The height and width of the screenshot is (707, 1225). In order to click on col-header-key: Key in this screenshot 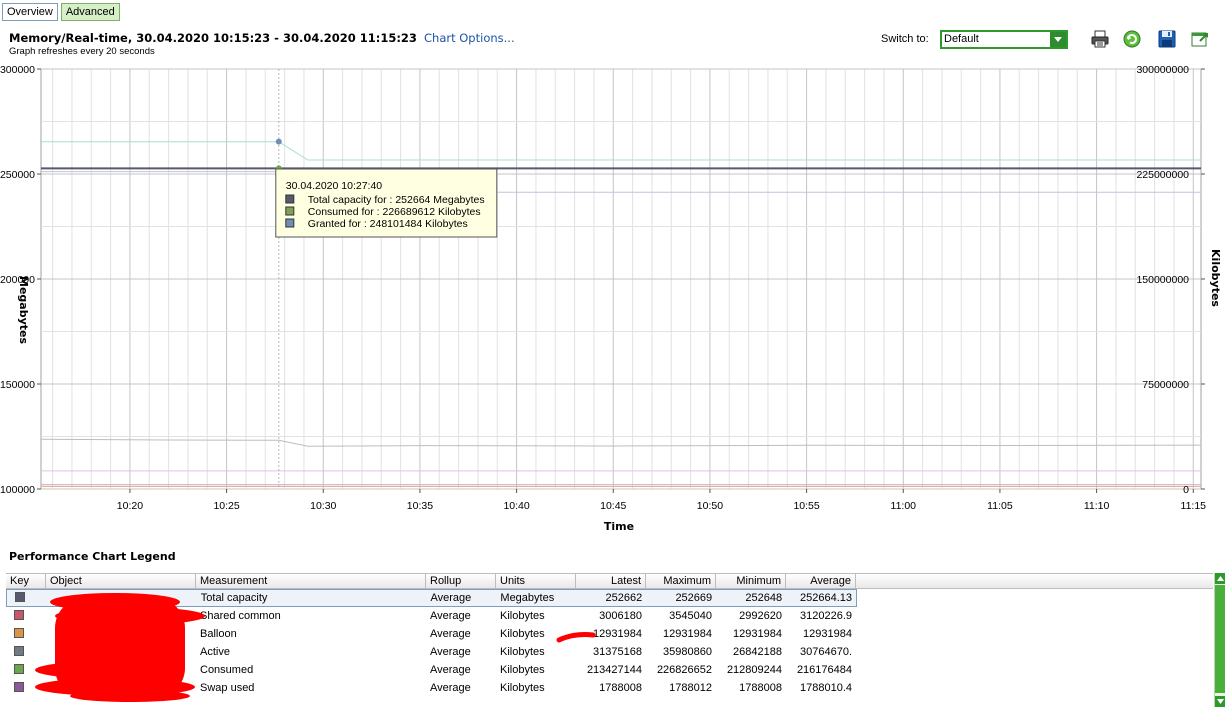, I will do `click(26, 581)`.